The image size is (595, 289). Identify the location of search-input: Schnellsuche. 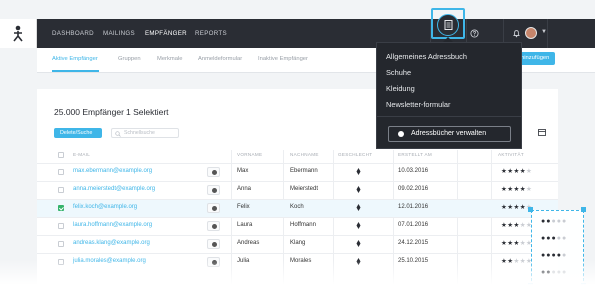
(145, 133).